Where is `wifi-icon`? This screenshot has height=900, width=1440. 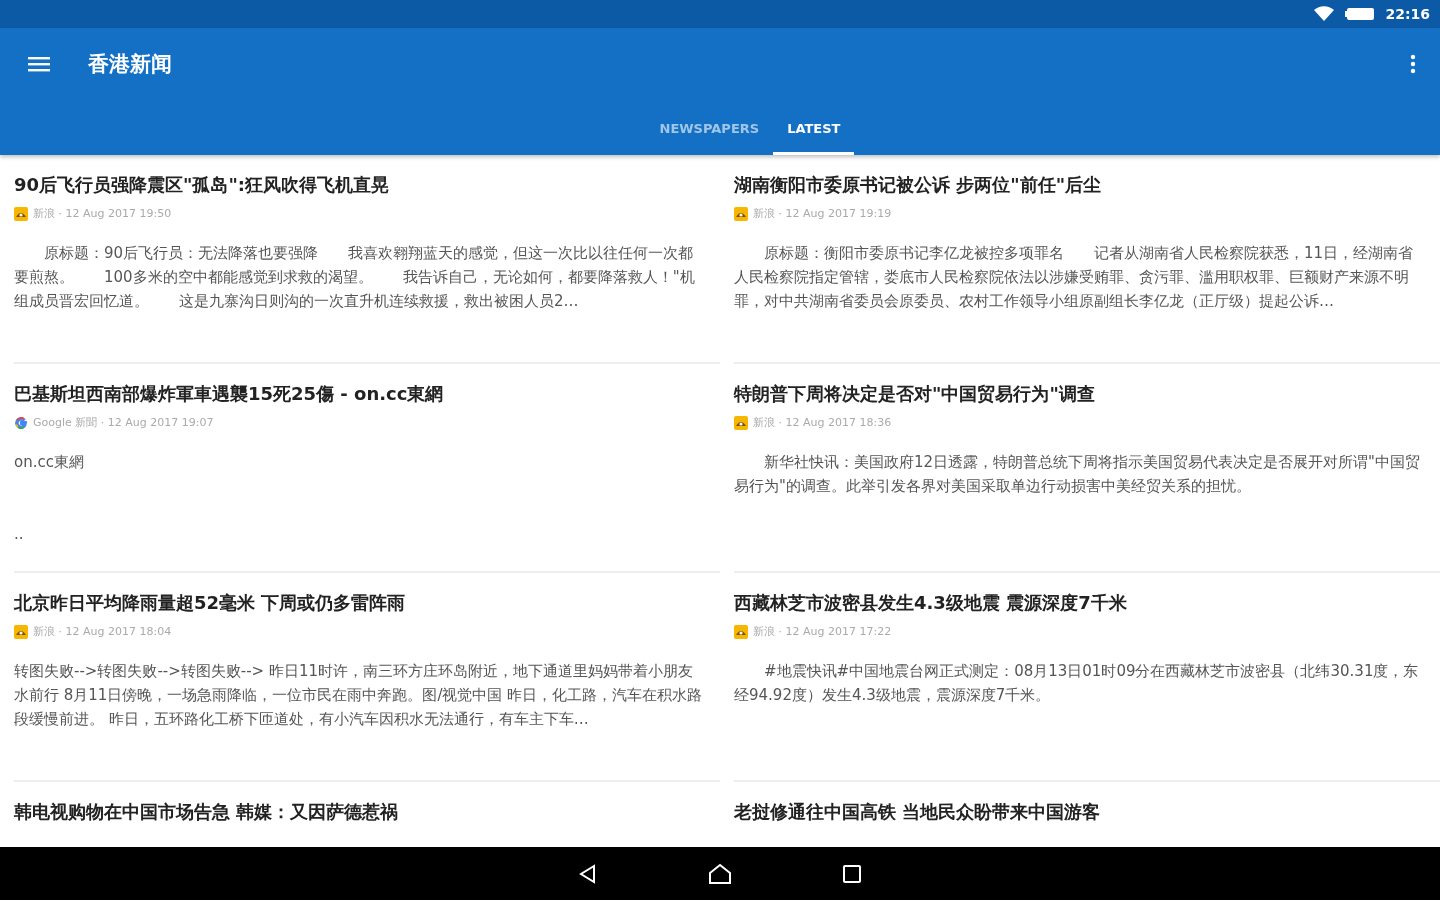
wifi-icon is located at coordinates (1324, 14).